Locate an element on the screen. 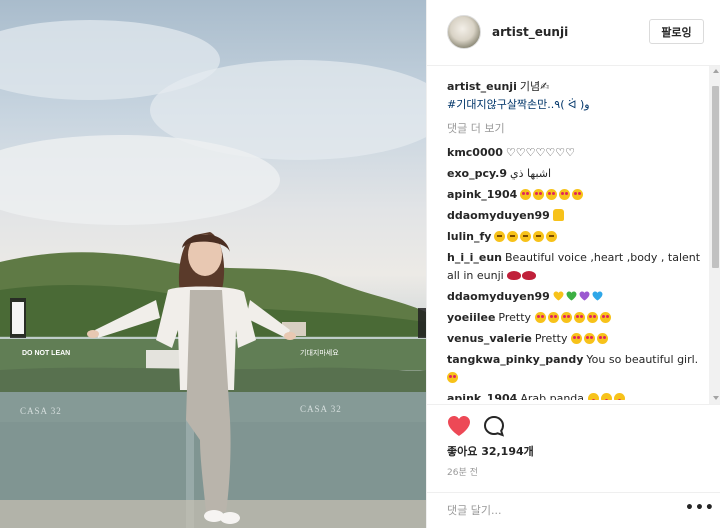 Image resolution: width=720 pixels, height=528 pixels. following-button: 팔로잉 is located at coordinates (676, 31).